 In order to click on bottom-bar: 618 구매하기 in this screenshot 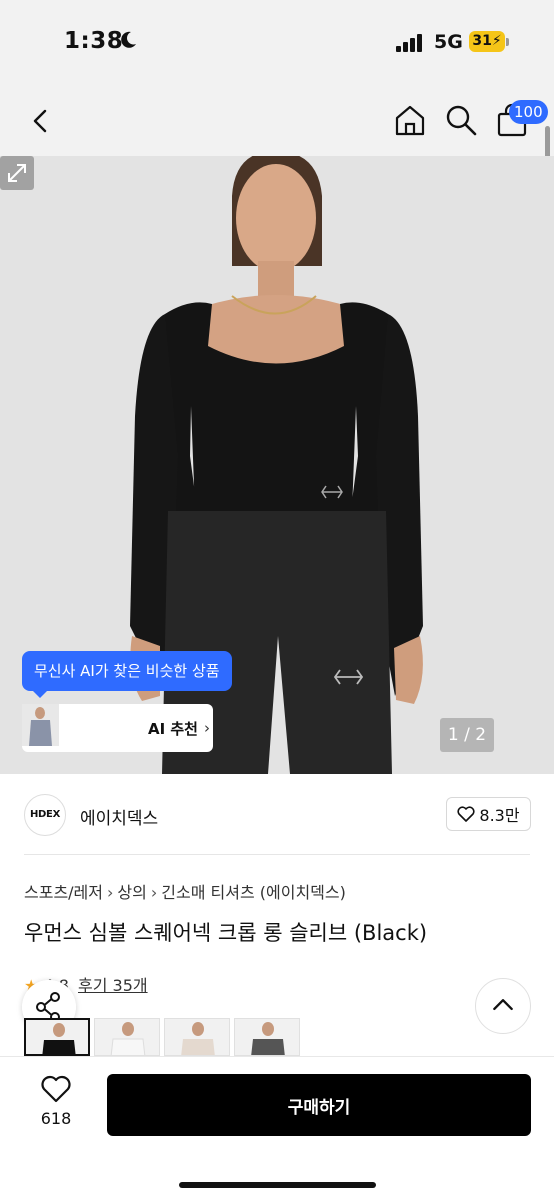, I will do `click(277, 1128)`.